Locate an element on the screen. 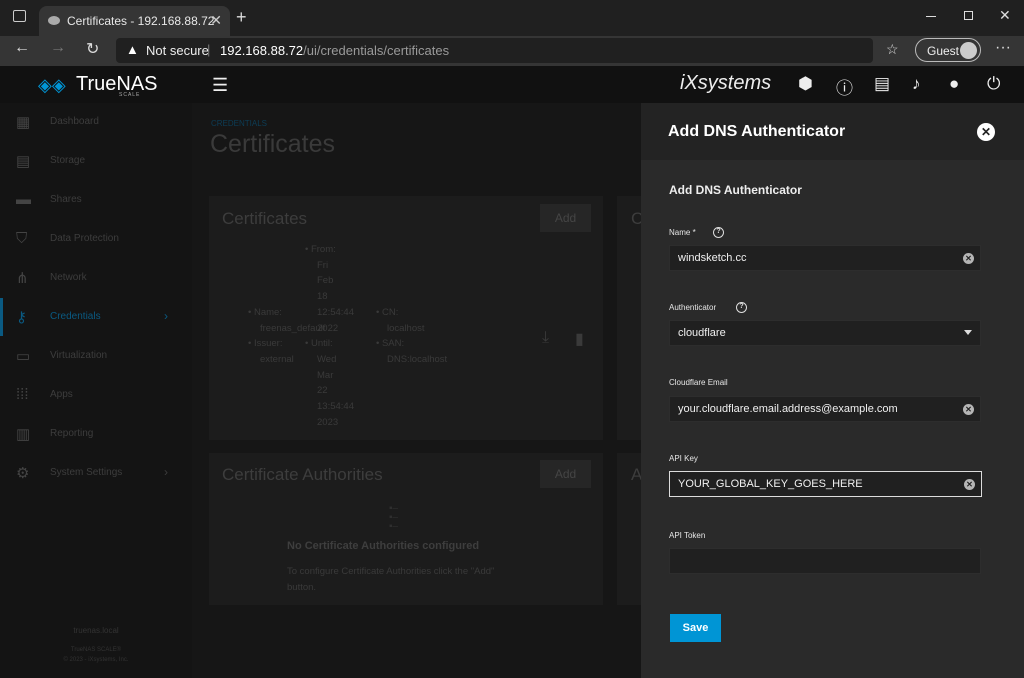  panel-title: Add DNS Authenticator is located at coordinates (757, 131).